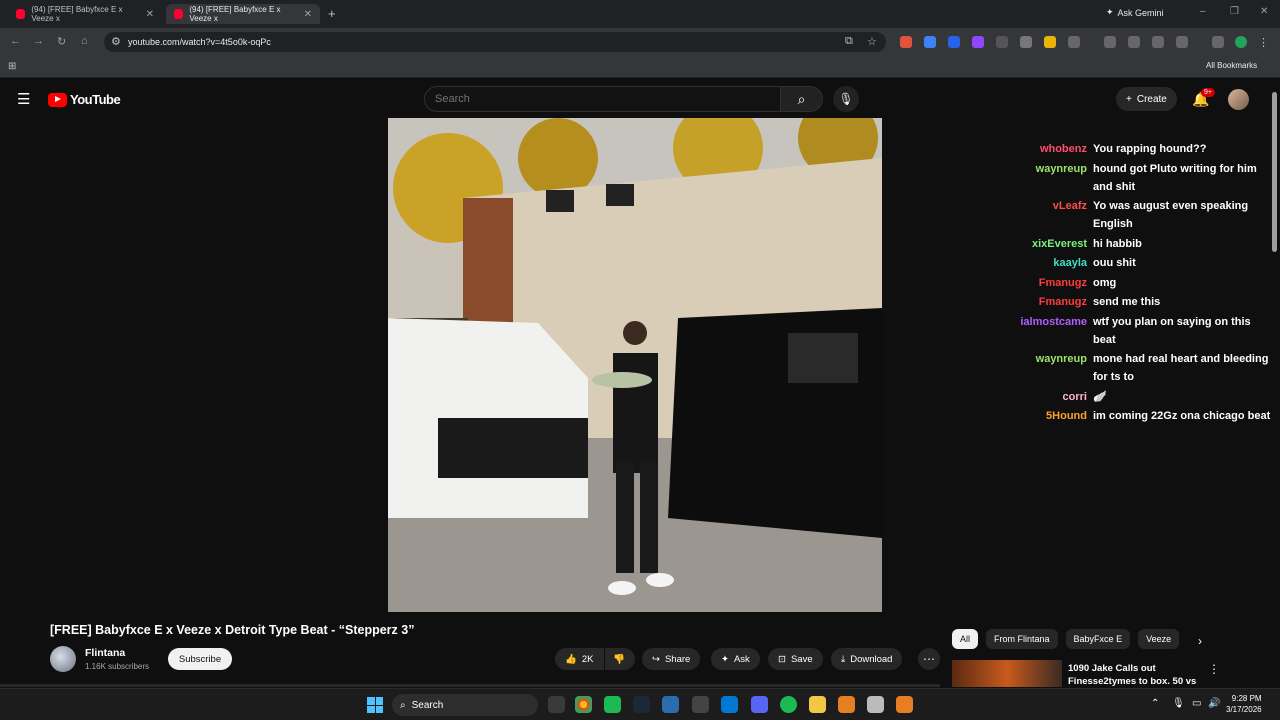 Image resolution: width=1280 pixels, height=720 pixels. Describe the element at coordinates (556, 704) in the screenshot. I see `task-view-icon` at that location.